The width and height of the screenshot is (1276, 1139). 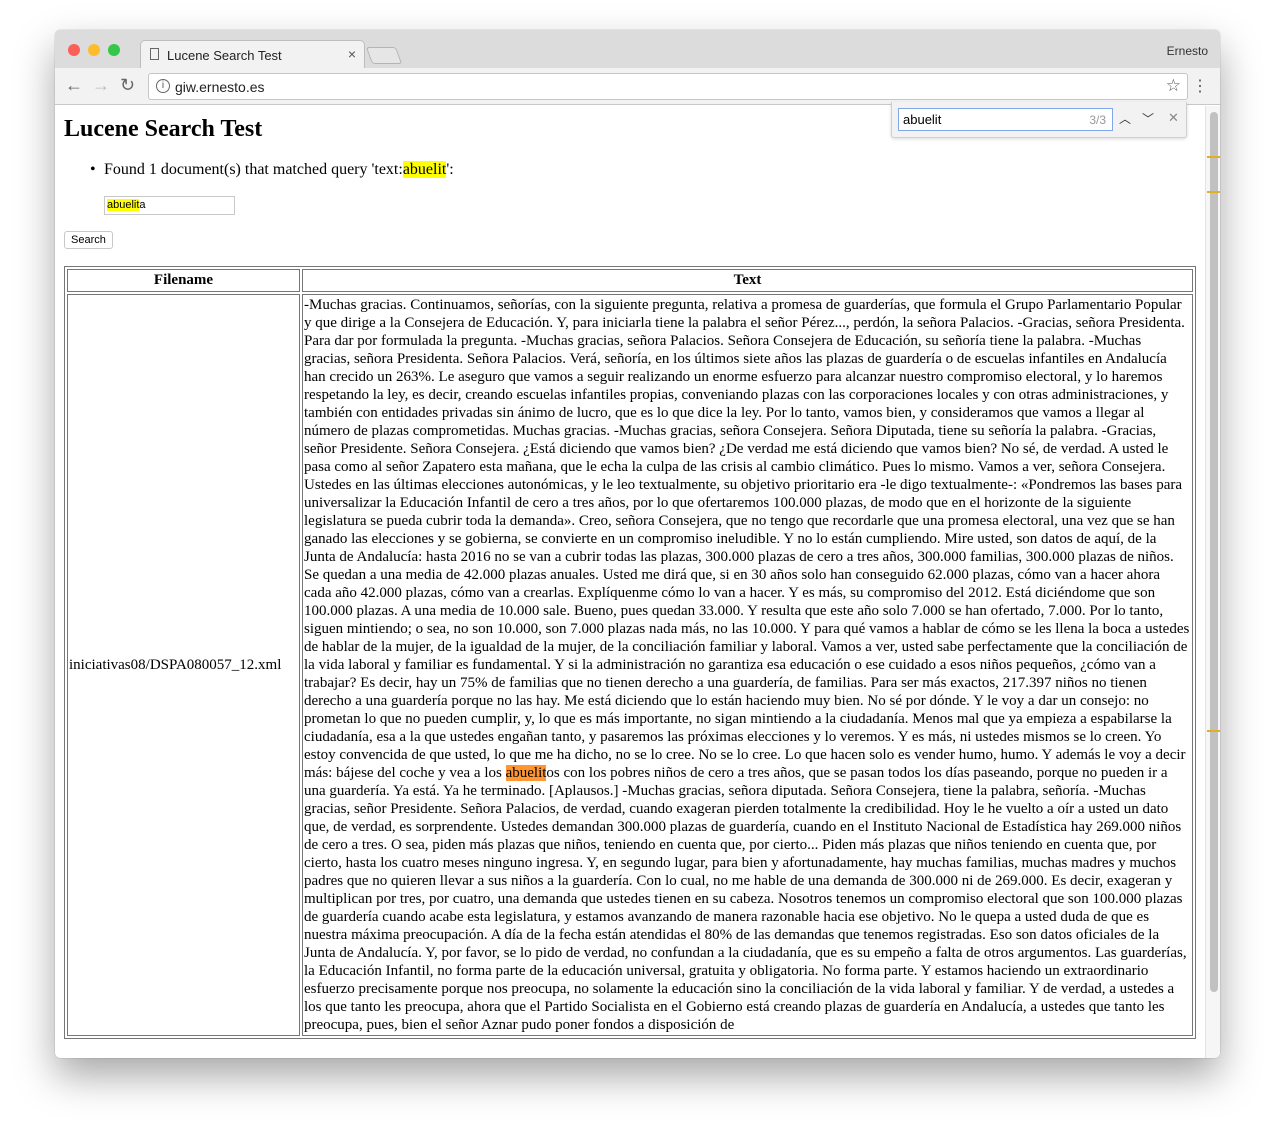 What do you see at coordinates (163, 86) in the screenshot?
I see `info-icon: i` at bounding box center [163, 86].